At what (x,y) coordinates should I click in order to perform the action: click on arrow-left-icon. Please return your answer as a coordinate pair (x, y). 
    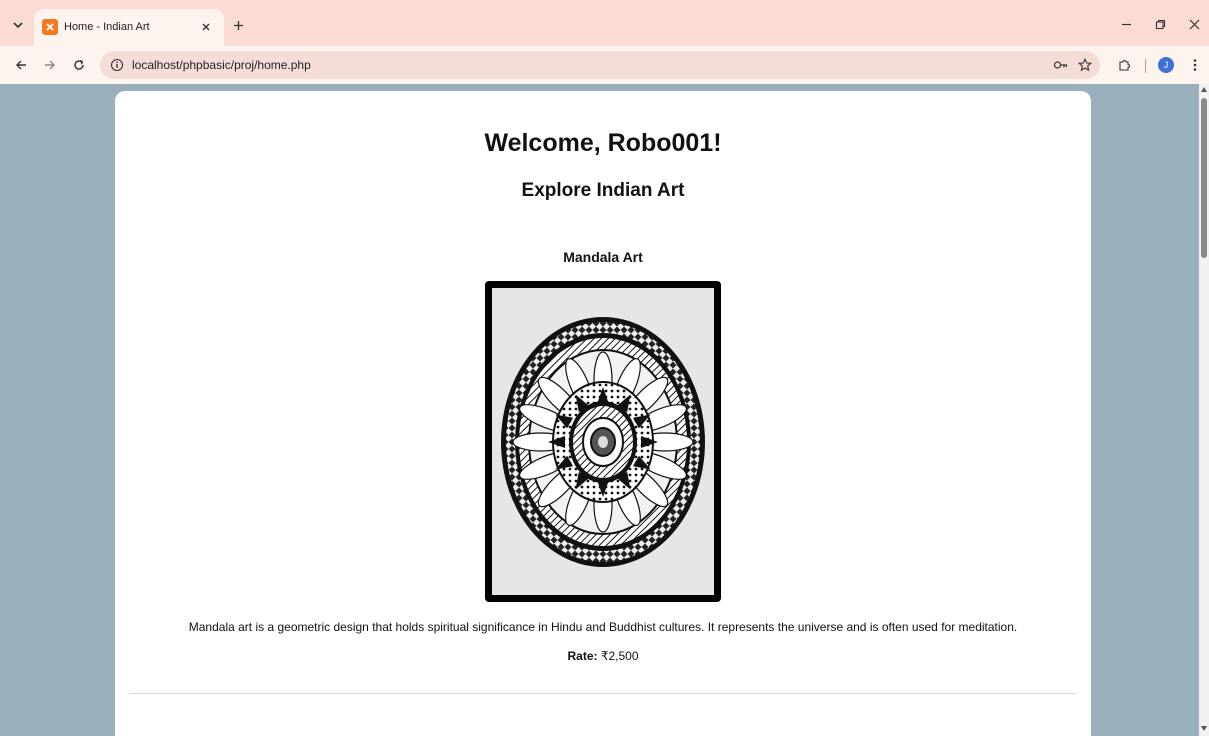
    Looking at the image, I should click on (21, 65).